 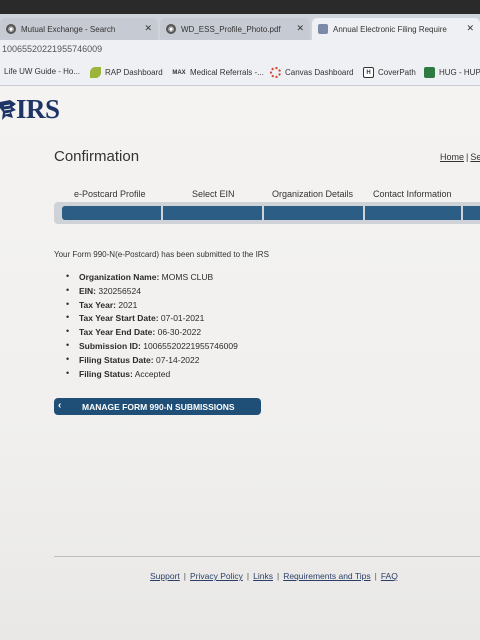 I want to click on detail-submission-id: Submission ID: 10065520221955746009, so click(x=152, y=347).